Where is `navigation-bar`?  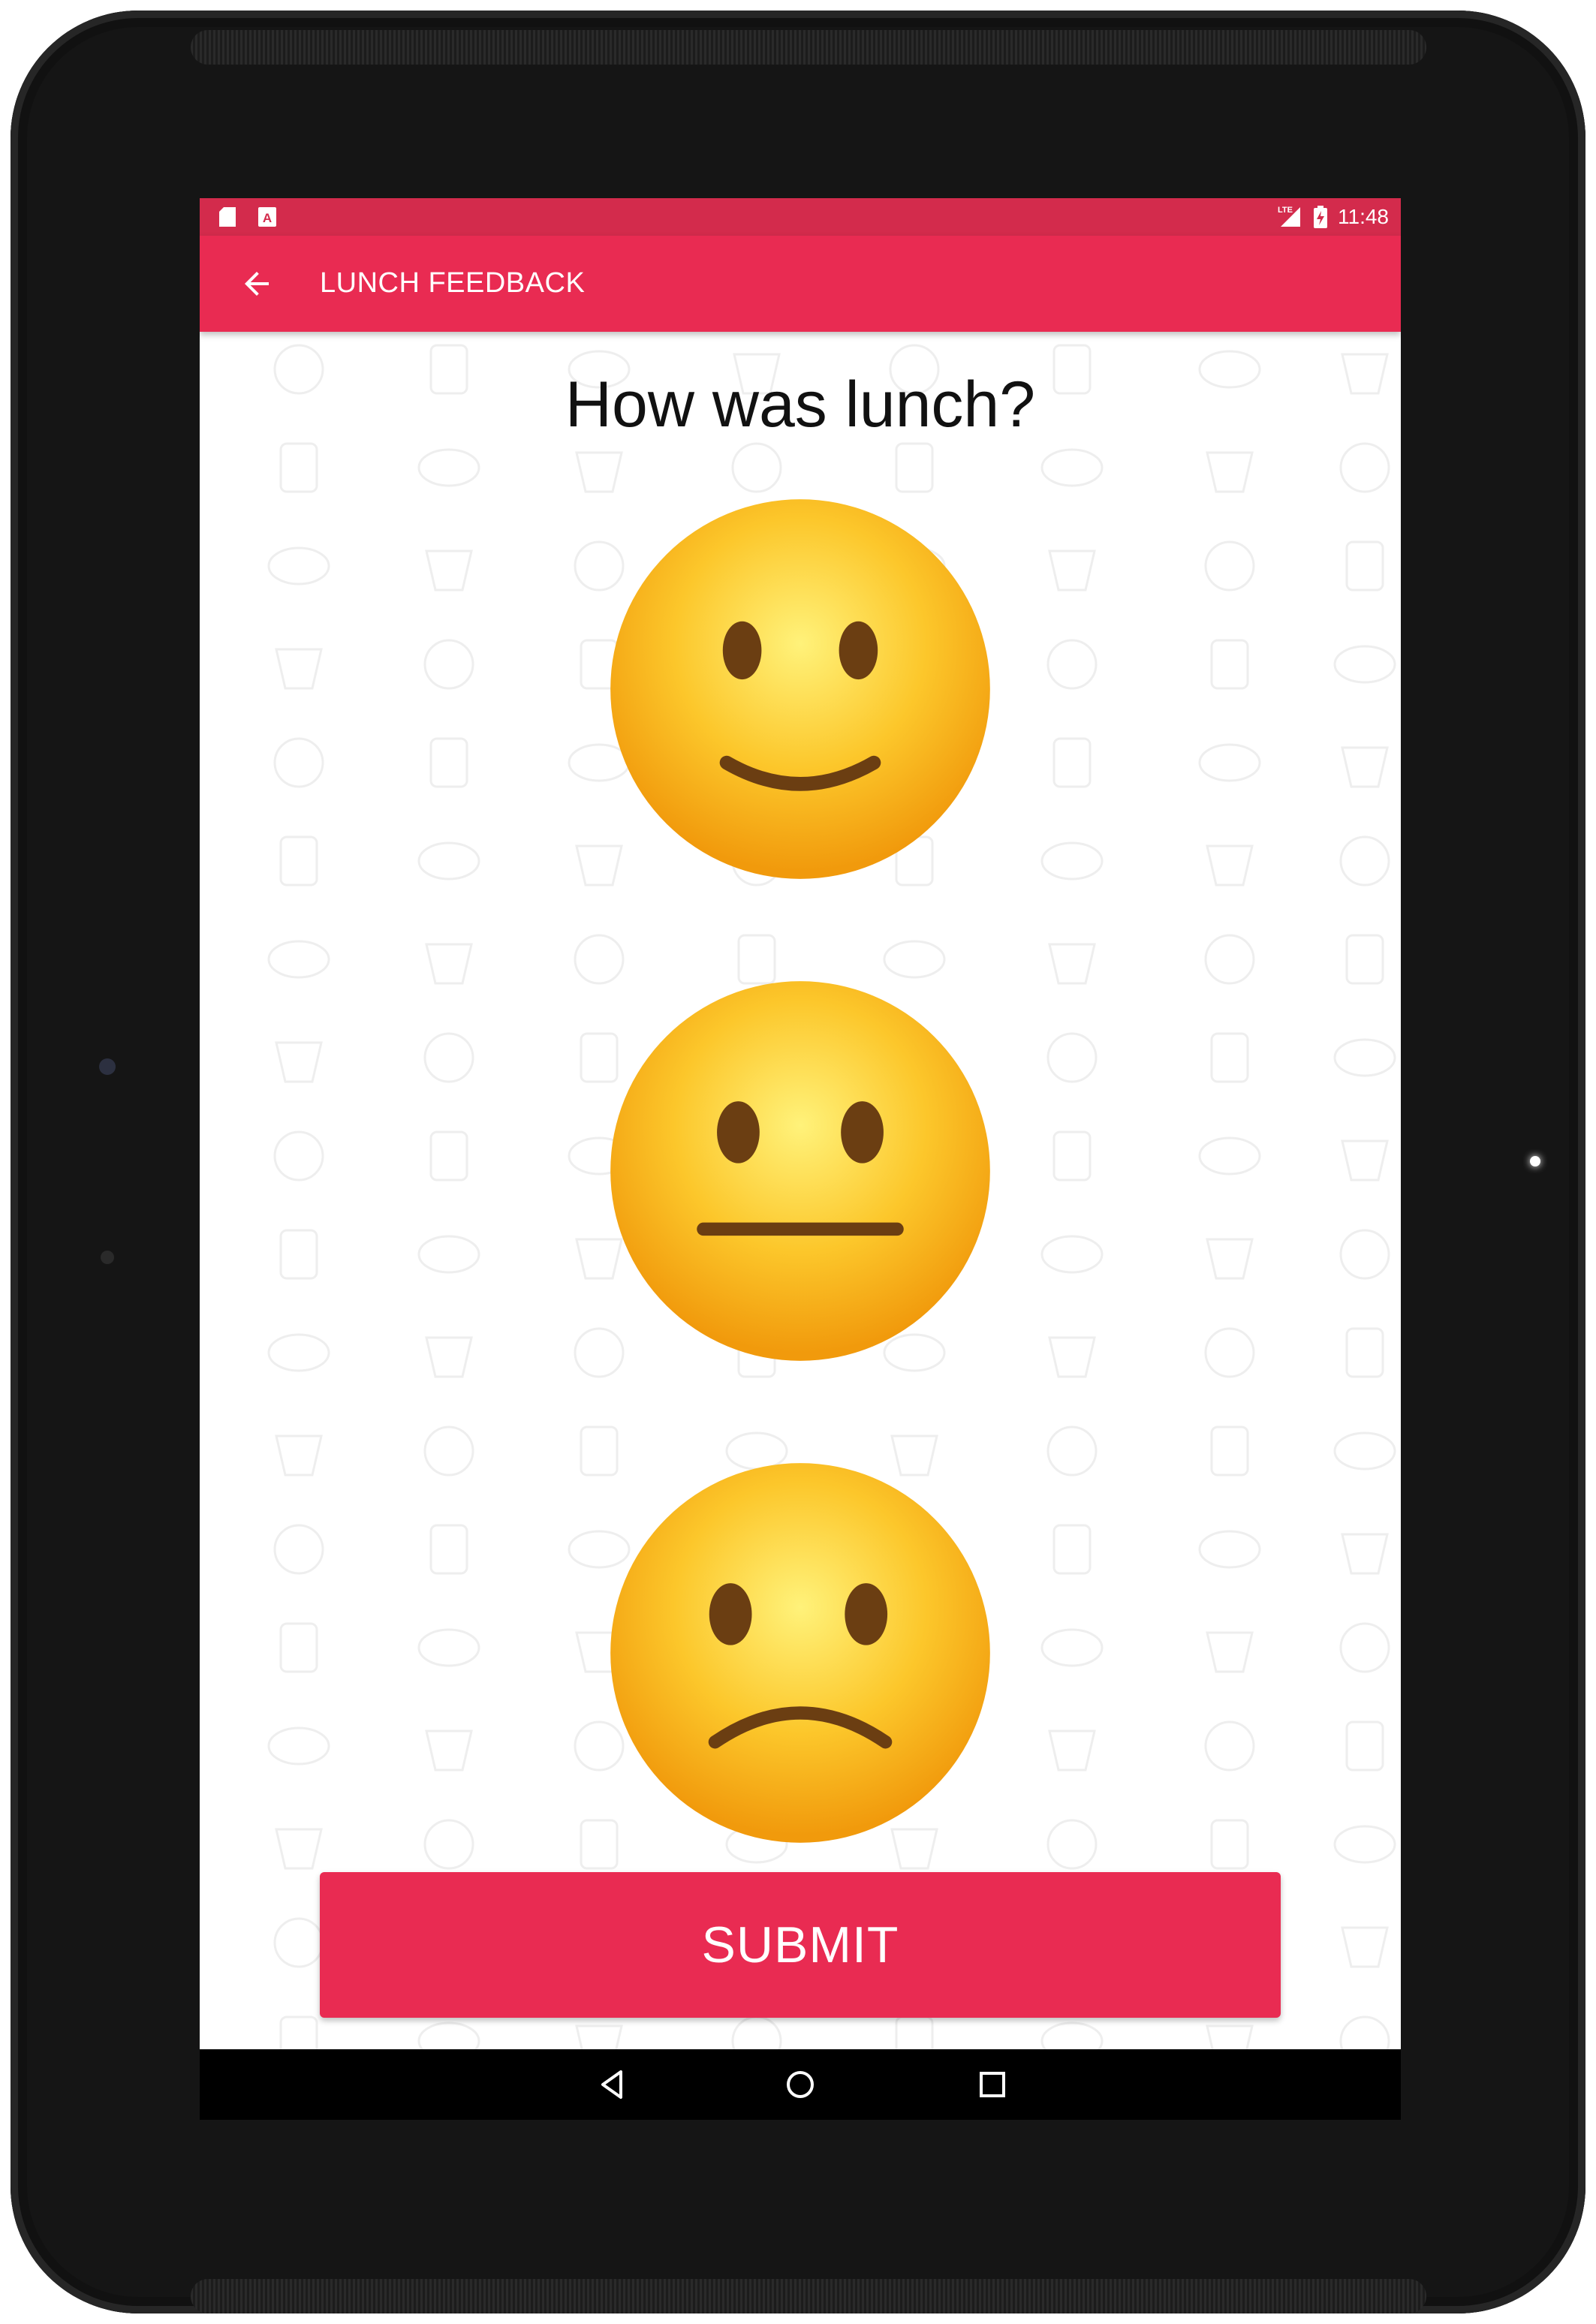
navigation-bar is located at coordinates (800, 2084).